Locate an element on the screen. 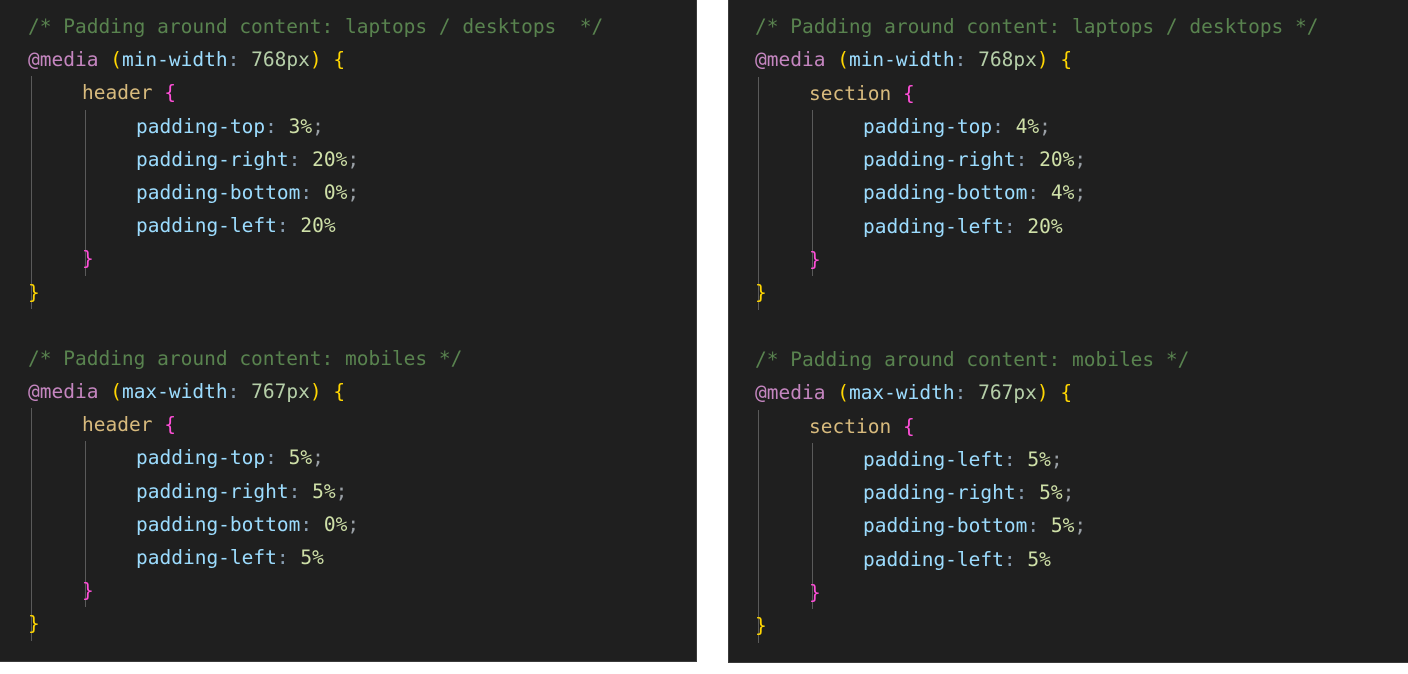  code-token: 4% is located at coordinates (1027, 126).